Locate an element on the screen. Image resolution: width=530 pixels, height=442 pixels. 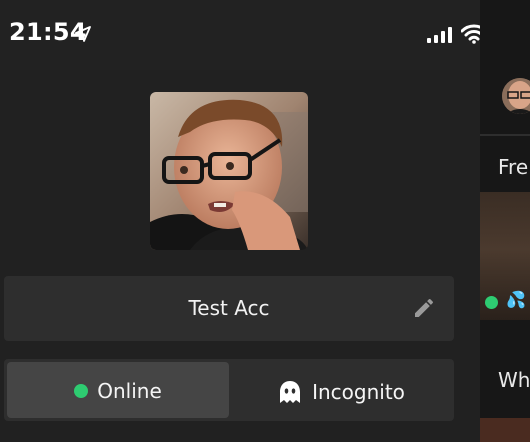
presence-option-incognito: Incognito is located at coordinates (341, 390).